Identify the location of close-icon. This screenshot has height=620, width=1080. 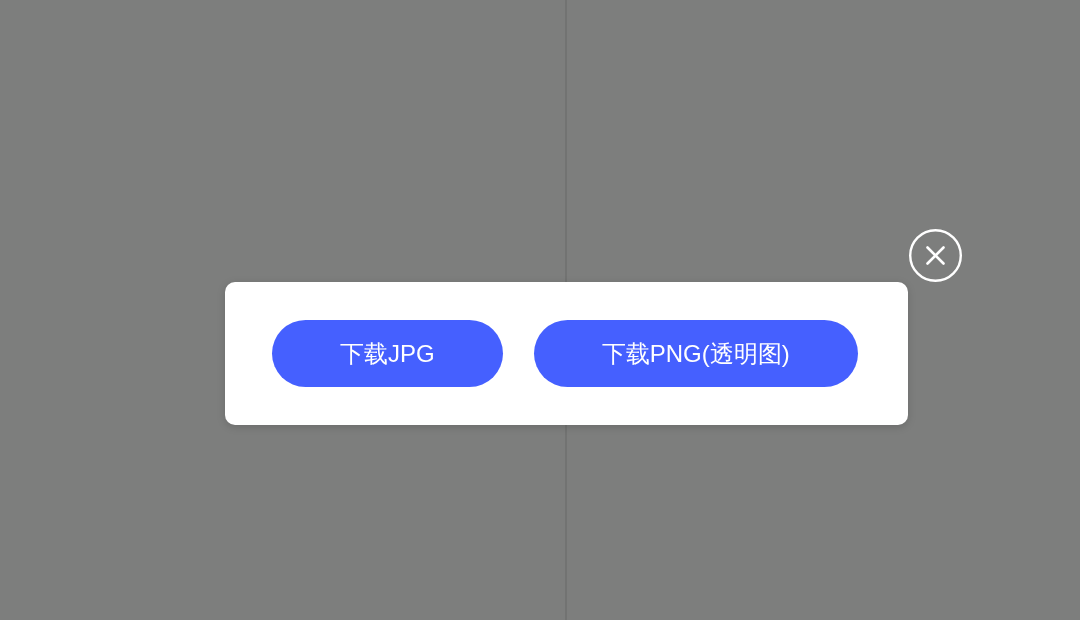
(935, 255).